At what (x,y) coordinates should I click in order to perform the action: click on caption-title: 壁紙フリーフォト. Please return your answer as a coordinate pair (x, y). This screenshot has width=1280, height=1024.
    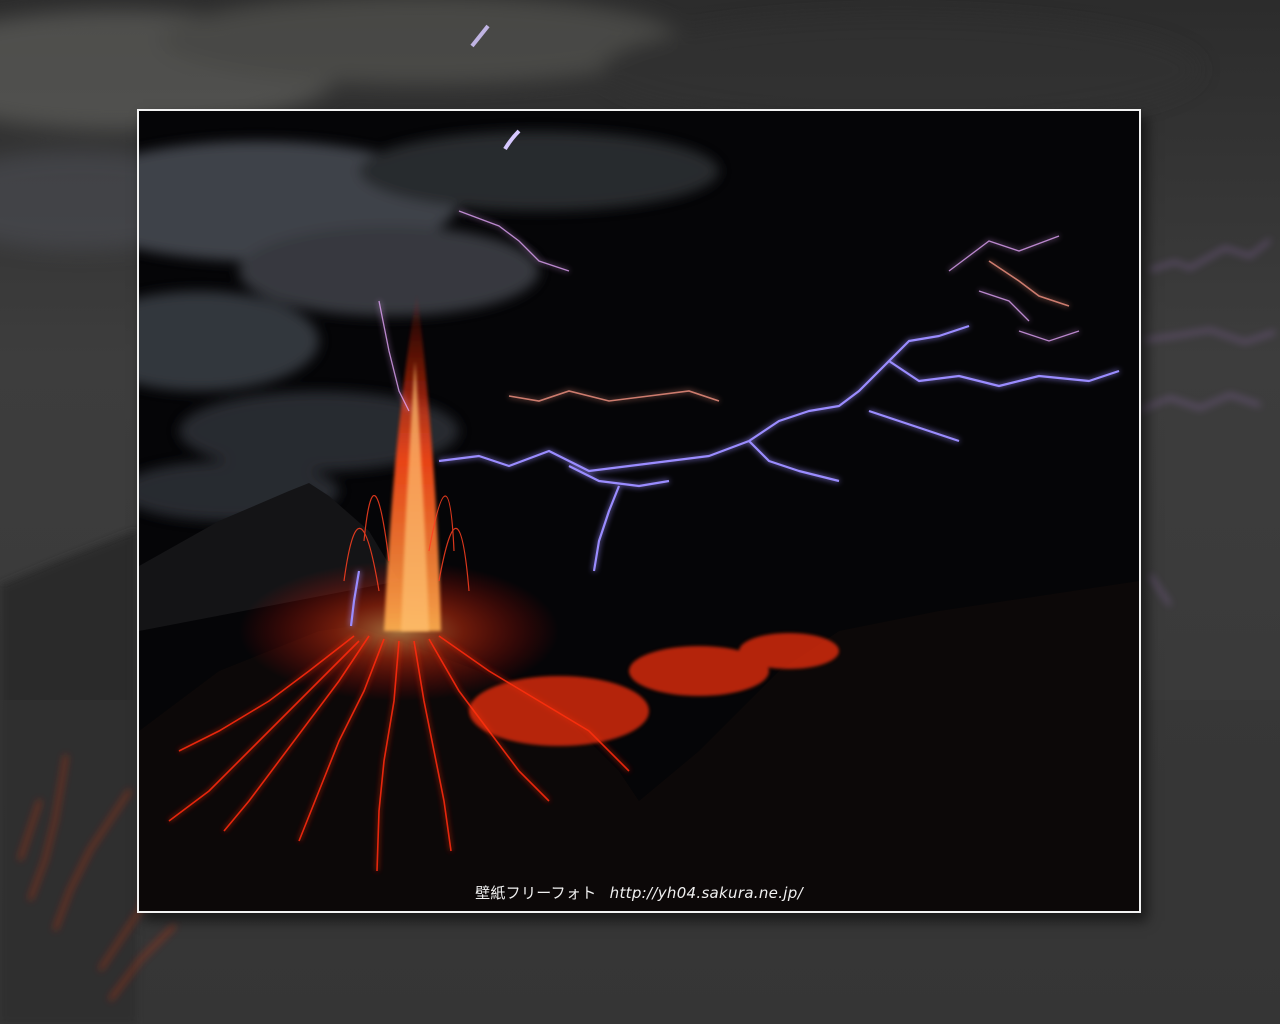
    Looking at the image, I should click on (536, 893).